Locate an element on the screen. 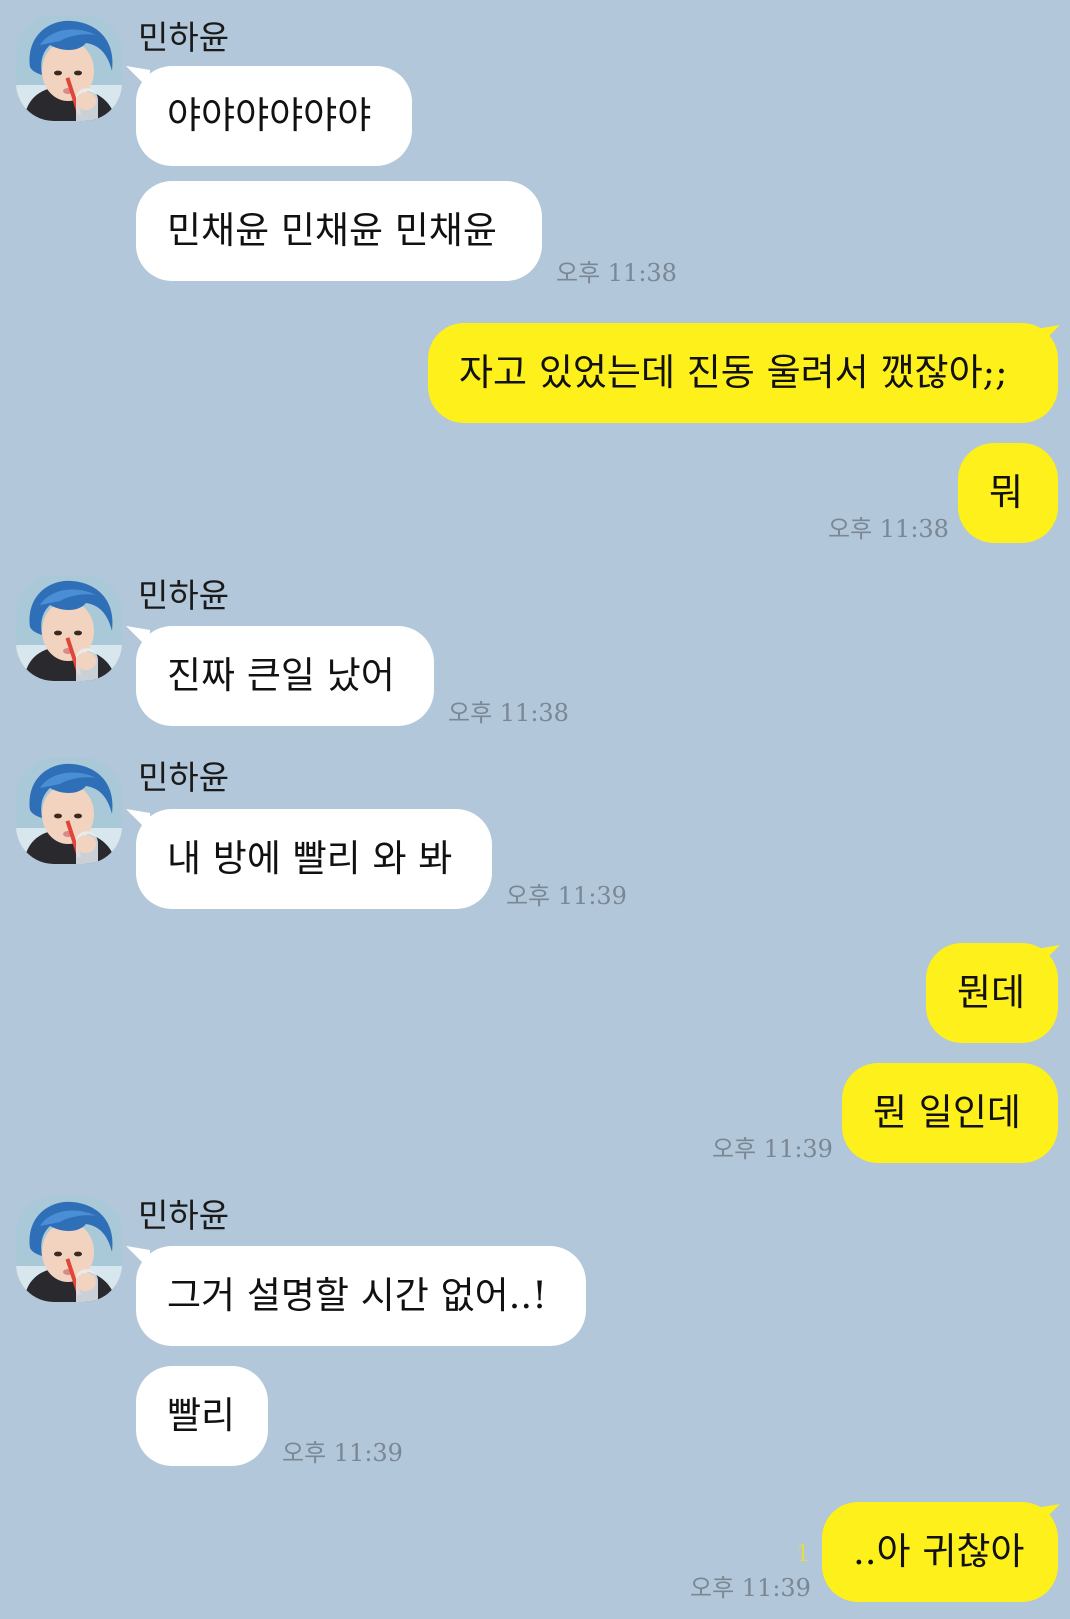 Image resolution: width=1070 pixels, height=1619 pixels. outgoing-message: 뭔 일인데 is located at coordinates (950, 1113).